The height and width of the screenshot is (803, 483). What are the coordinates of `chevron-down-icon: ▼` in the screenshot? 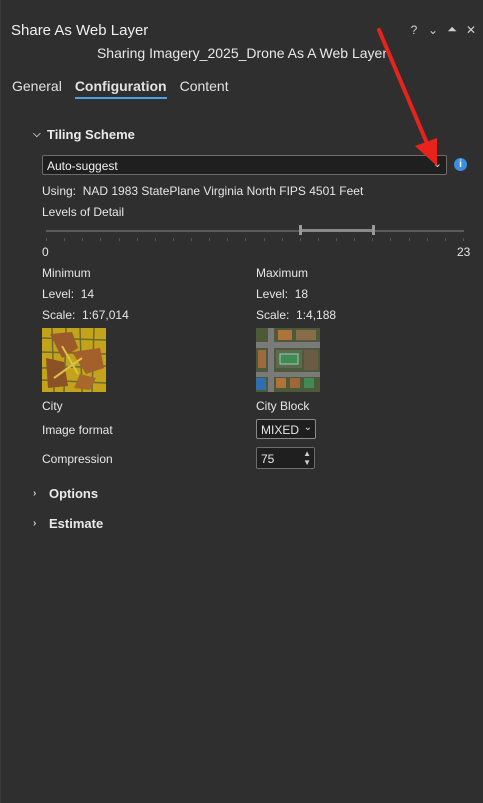 It's located at (307, 462).